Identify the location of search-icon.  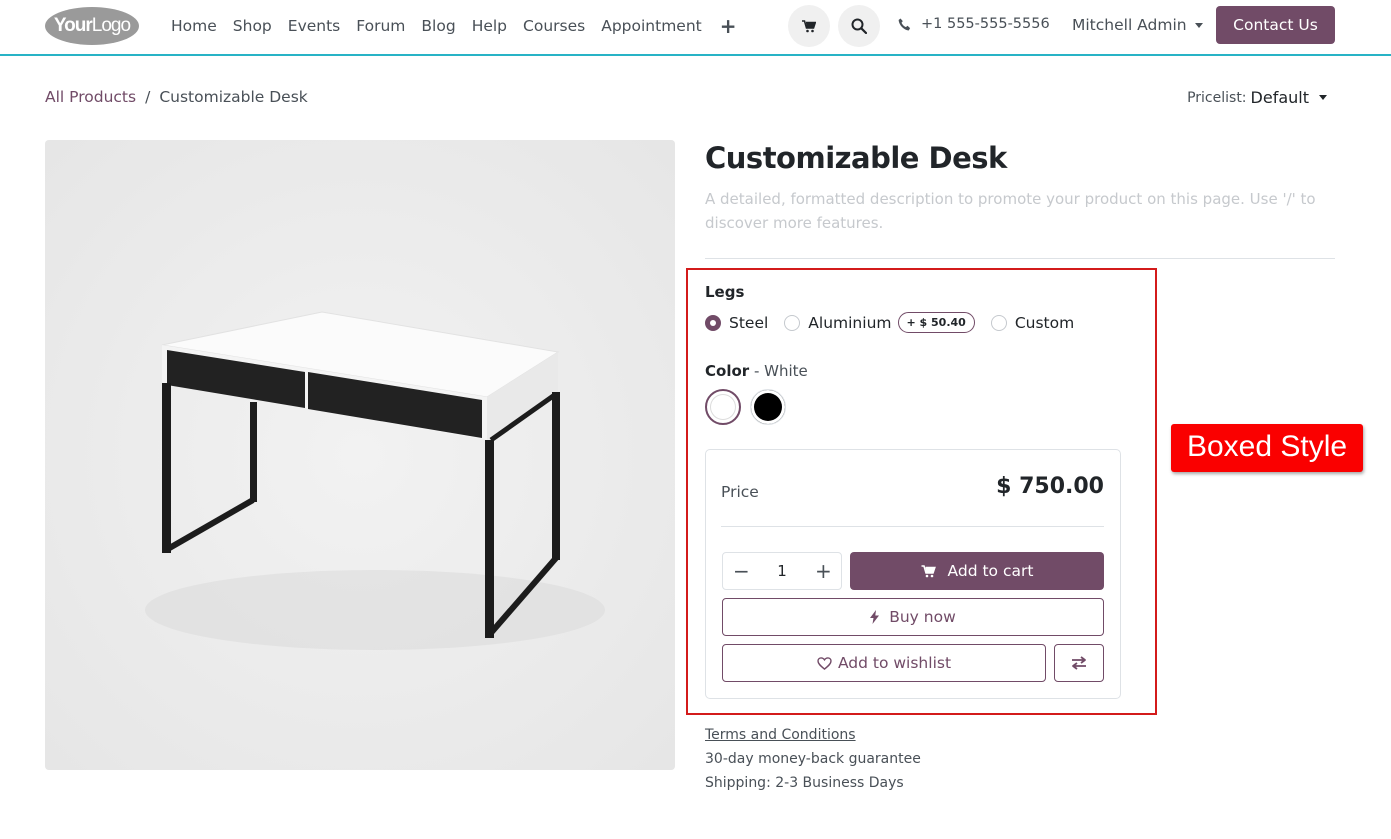
(859, 26).